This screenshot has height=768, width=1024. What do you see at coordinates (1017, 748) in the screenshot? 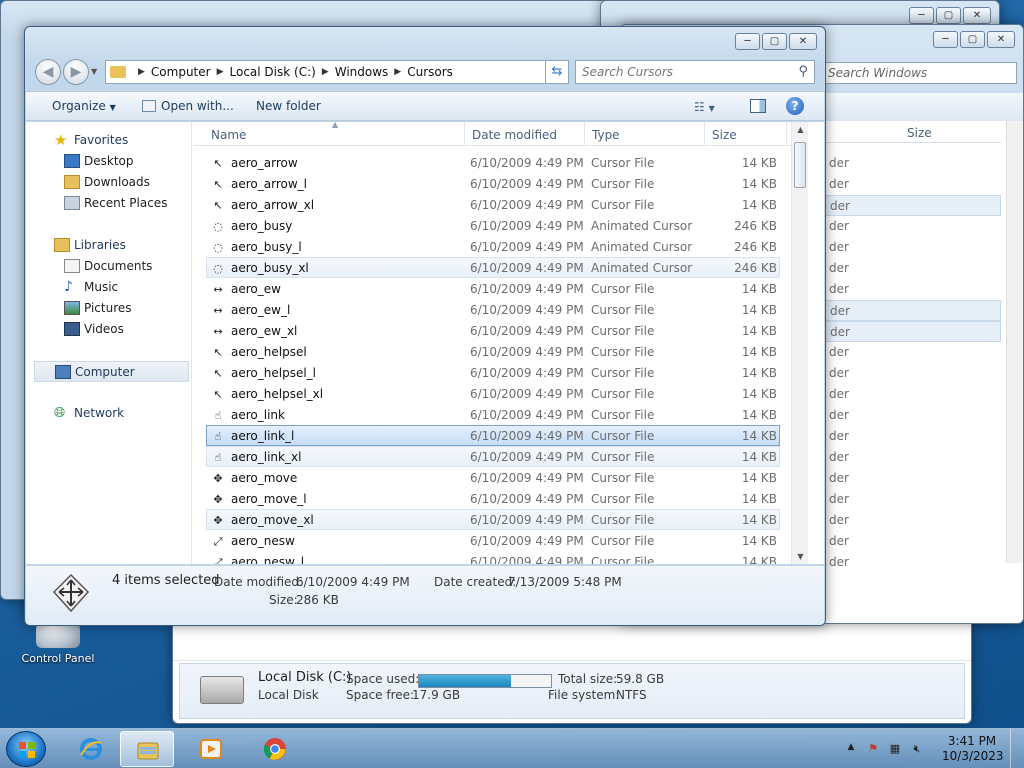
I see `show-desktop-button` at bounding box center [1017, 748].